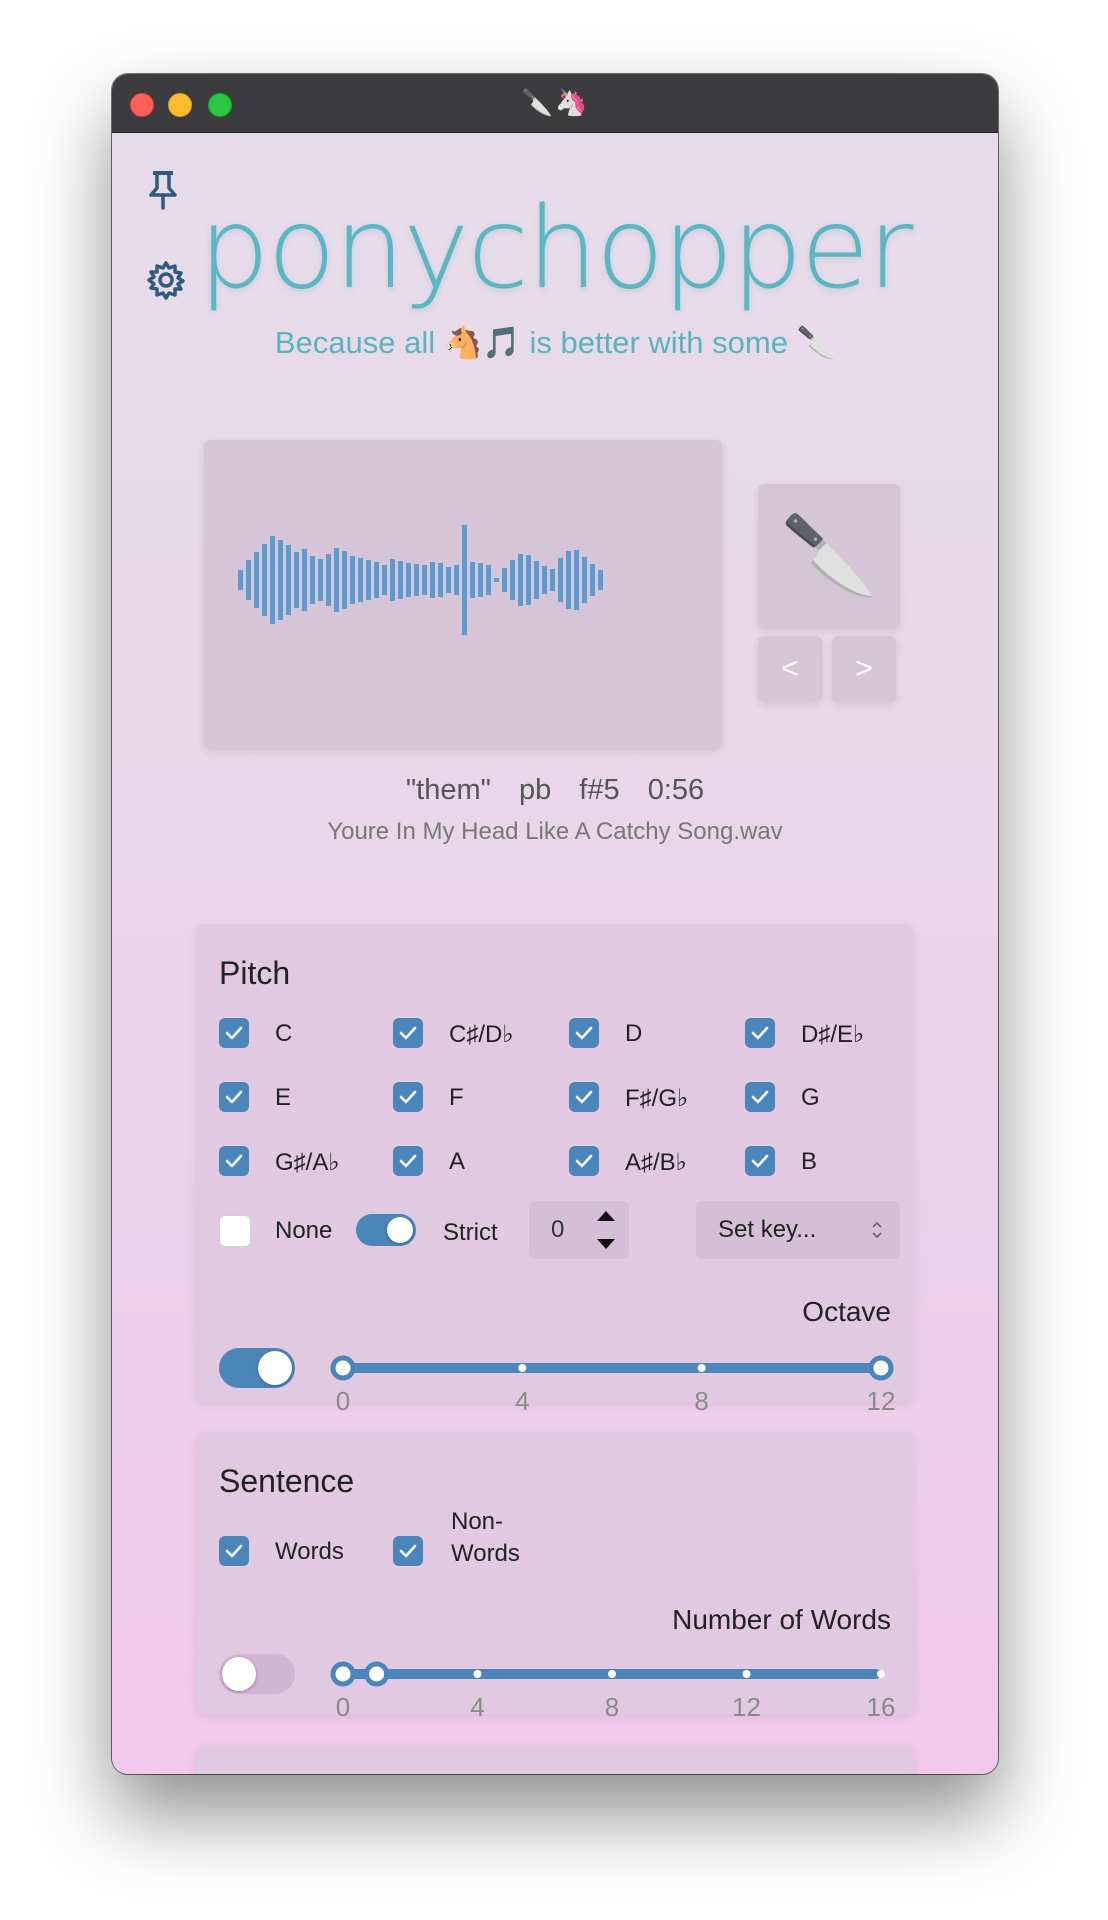  What do you see at coordinates (360, 1674) in the screenshot?
I see `slider-range-fill` at bounding box center [360, 1674].